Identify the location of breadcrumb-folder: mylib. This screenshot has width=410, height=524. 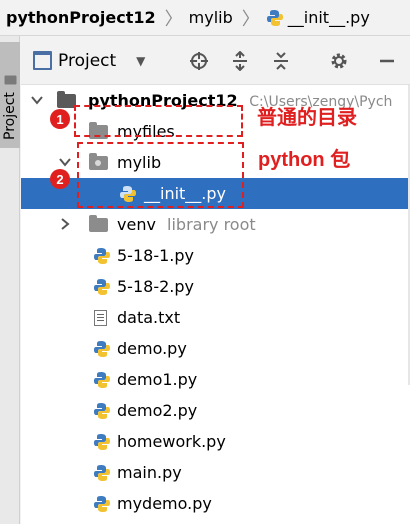
(211, 17).